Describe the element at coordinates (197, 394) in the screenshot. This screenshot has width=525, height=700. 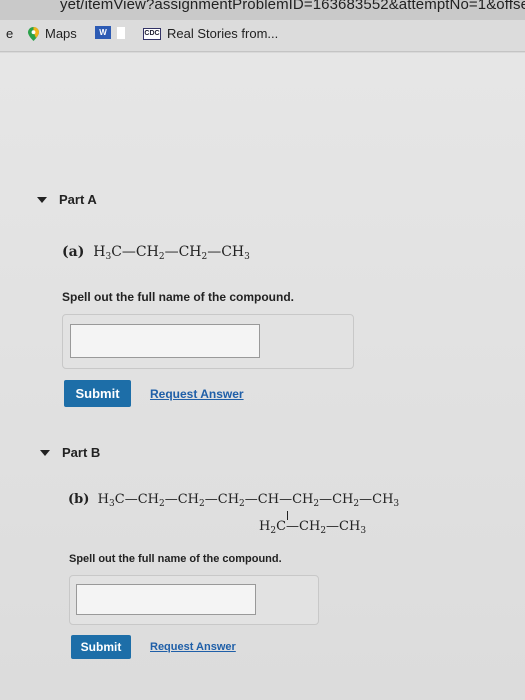
I see `part-a-request-answer-link: Request Answer` at that location.